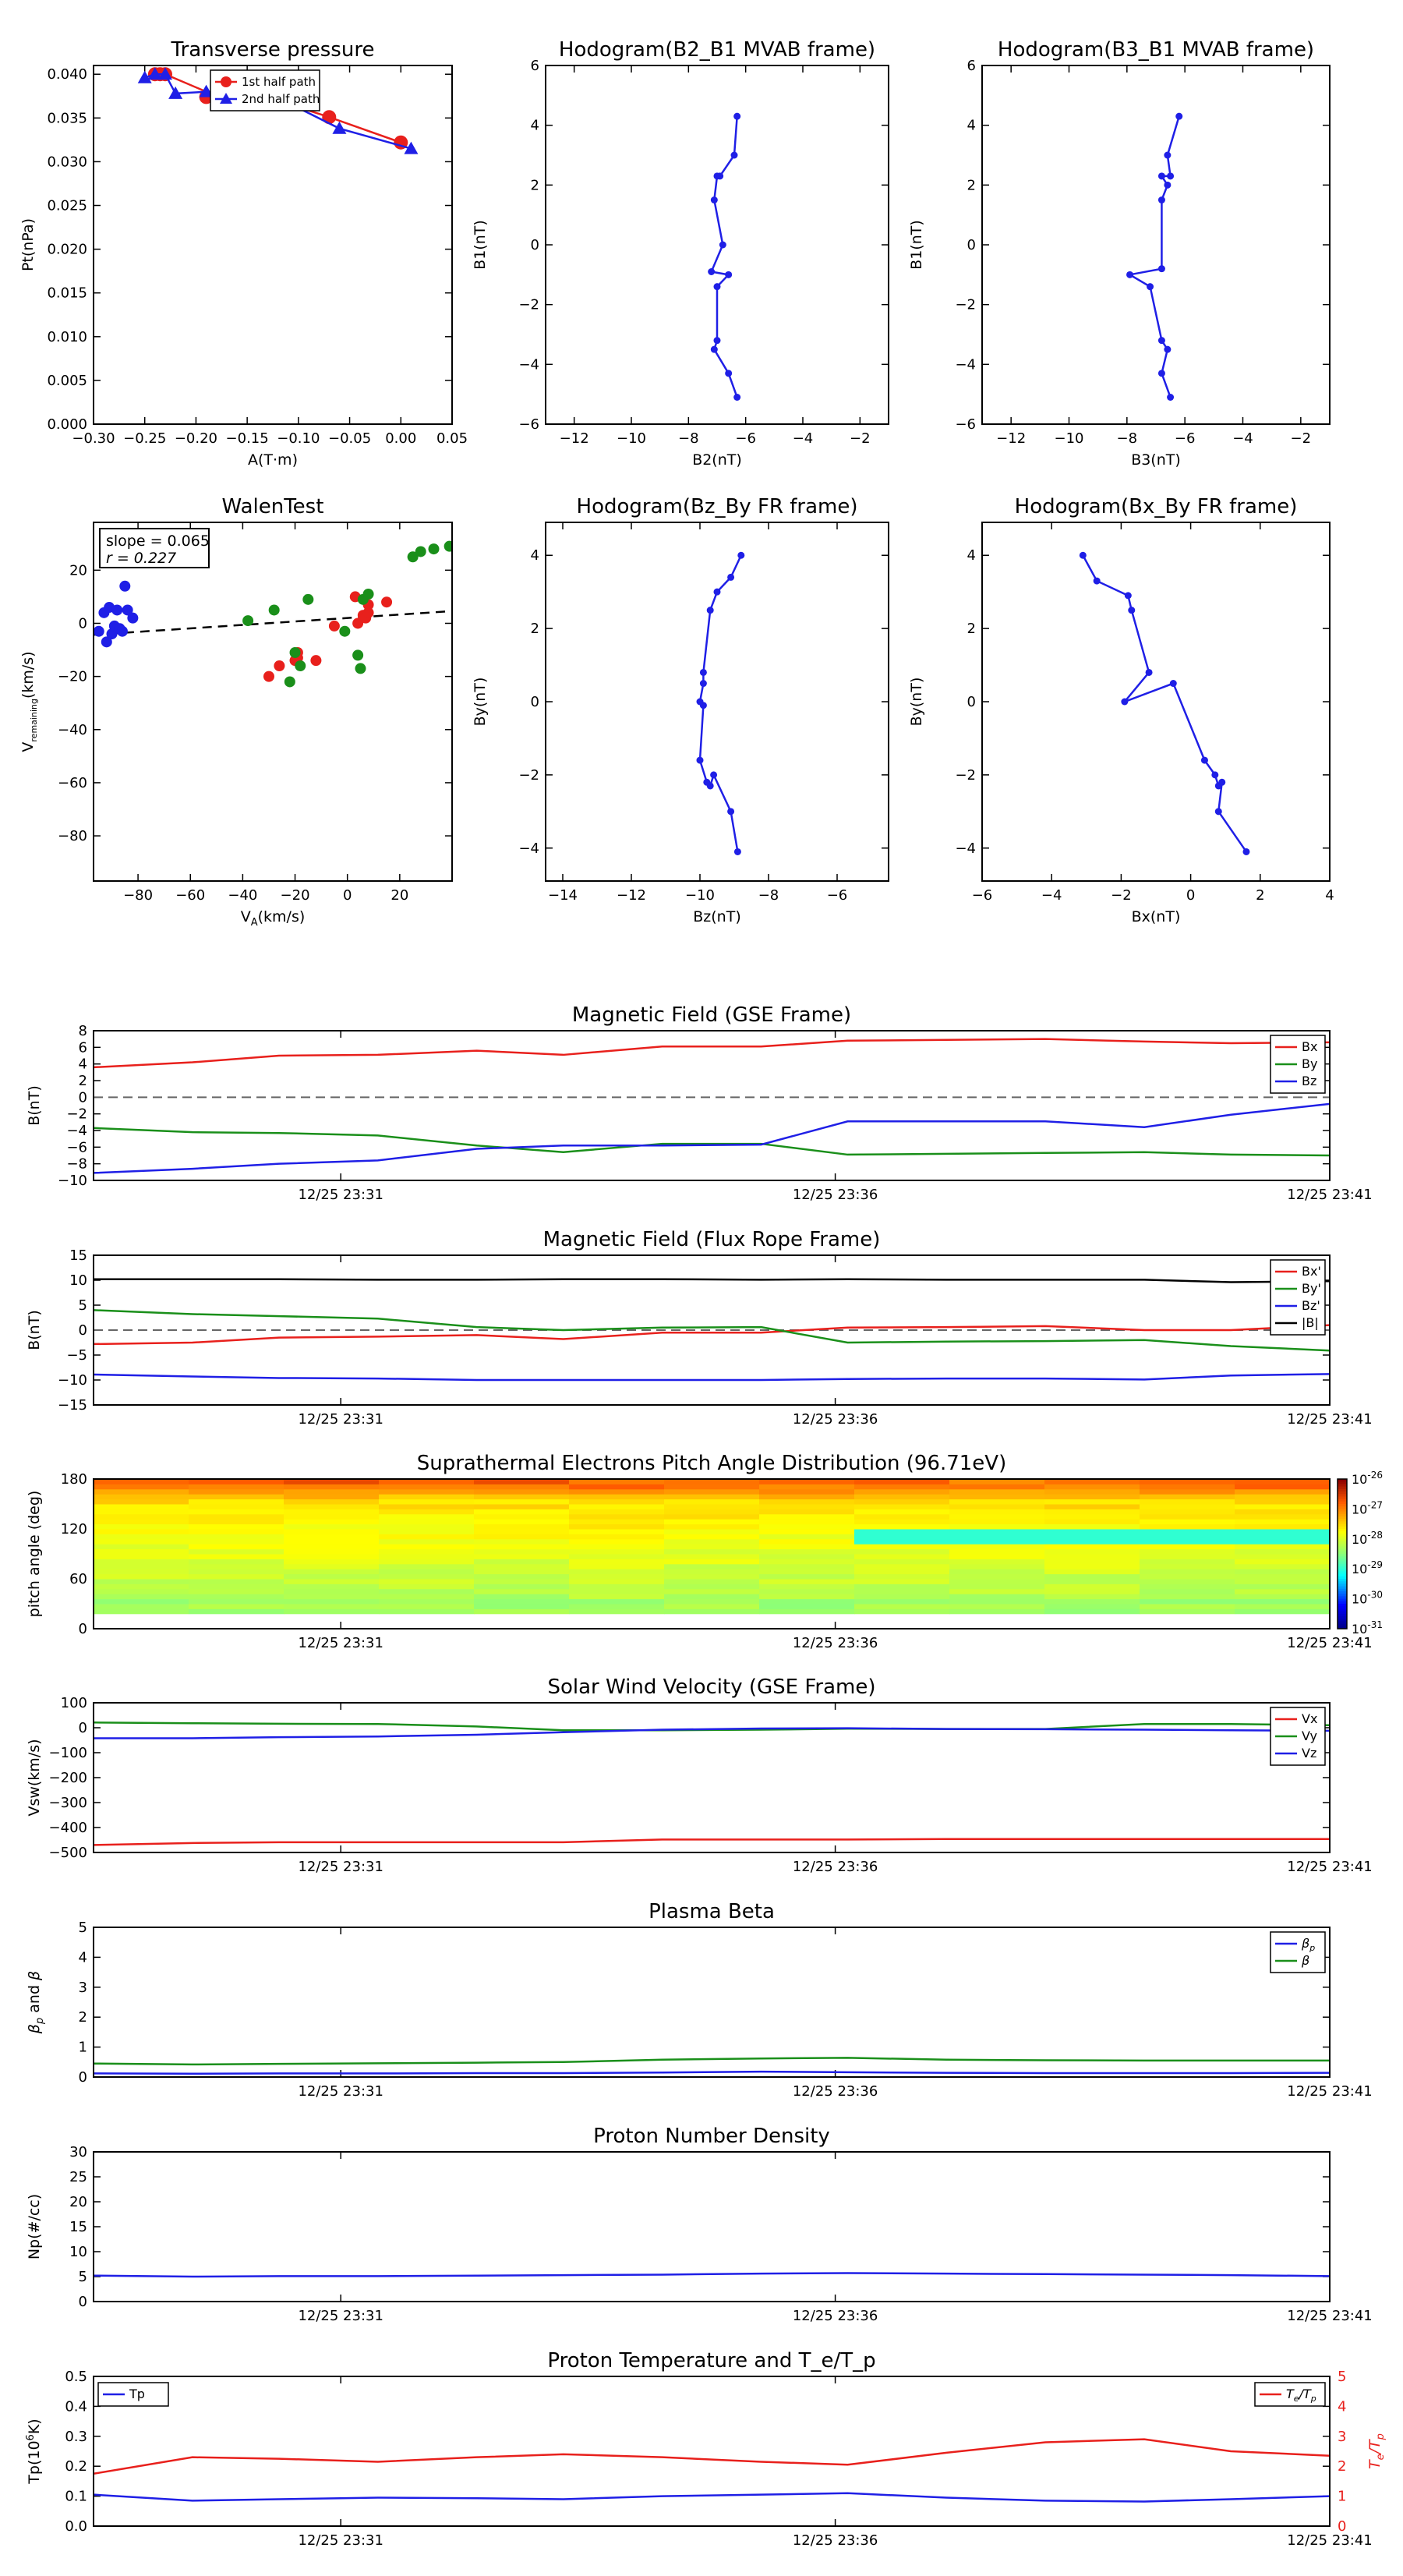  What do you see at coordinates (400, 438) in the screenshot?
I see `x-tick-label: 0.00` at bounding box center [400, 438].